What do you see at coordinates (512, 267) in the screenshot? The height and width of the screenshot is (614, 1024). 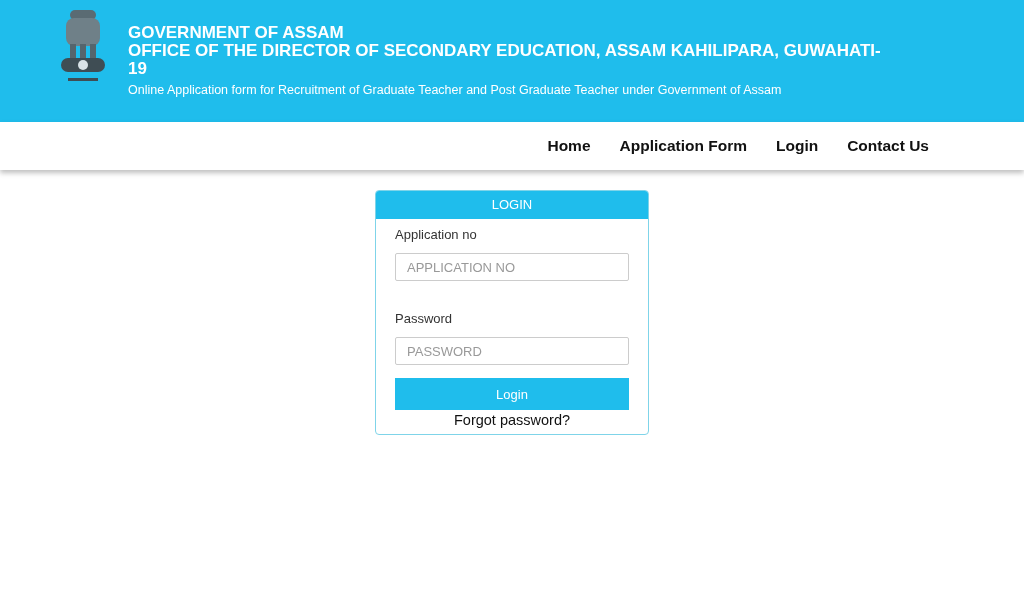 I see `application-no-field: APPLICATION NO` at bounding box center [512, 267].